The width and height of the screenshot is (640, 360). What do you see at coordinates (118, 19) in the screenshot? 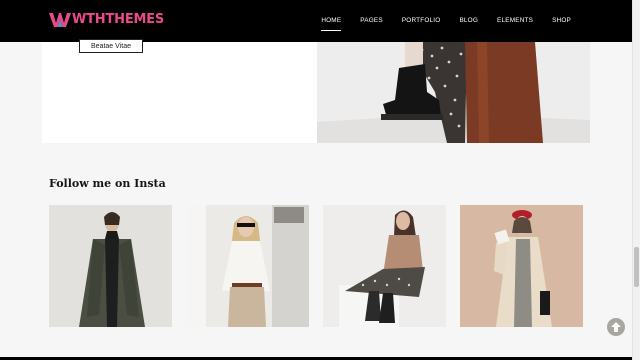
I see `logo-text: WTHTHEMES` at bounding box center [118, 19].